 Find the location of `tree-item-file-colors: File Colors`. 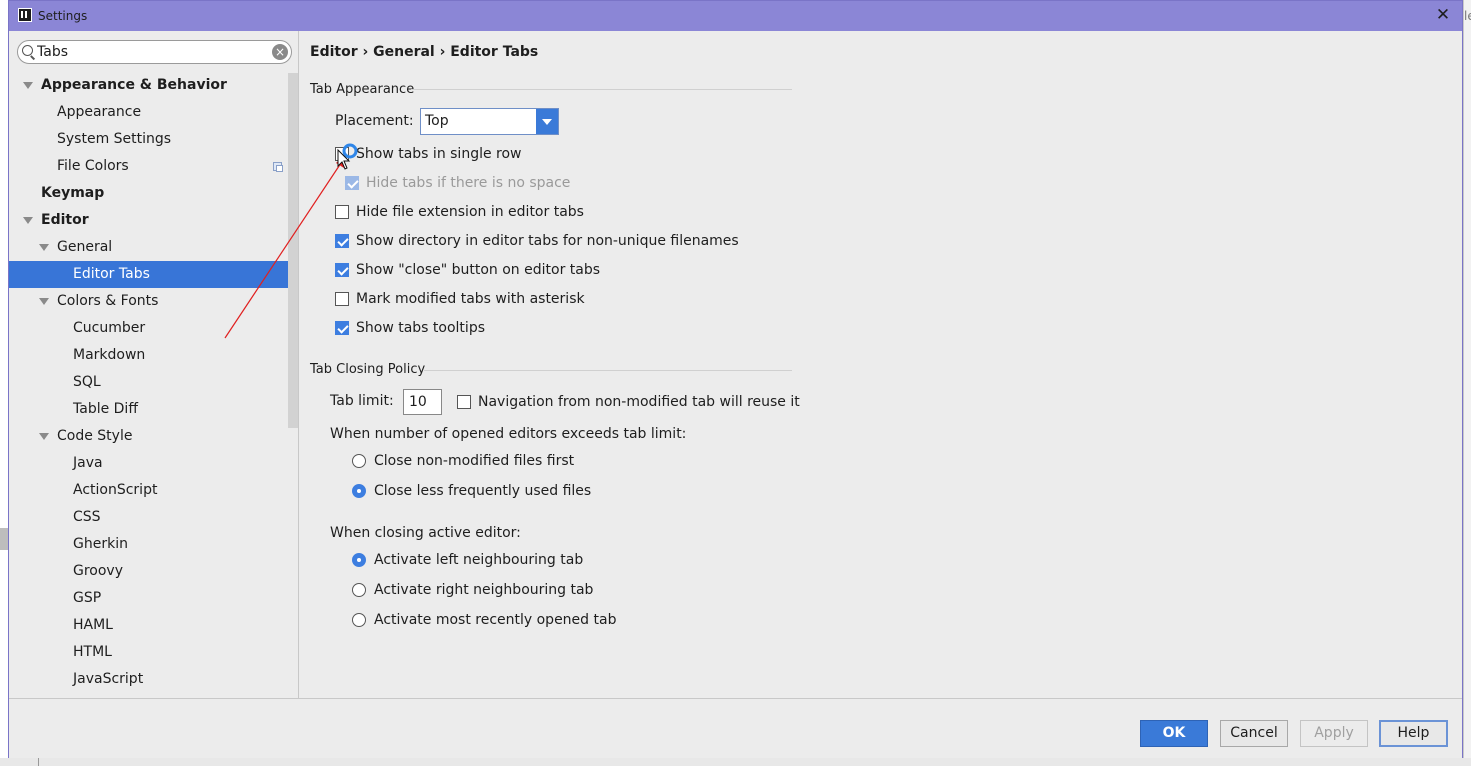

tree-item-file-colors: File Colors is located at coordinates (153, 166).